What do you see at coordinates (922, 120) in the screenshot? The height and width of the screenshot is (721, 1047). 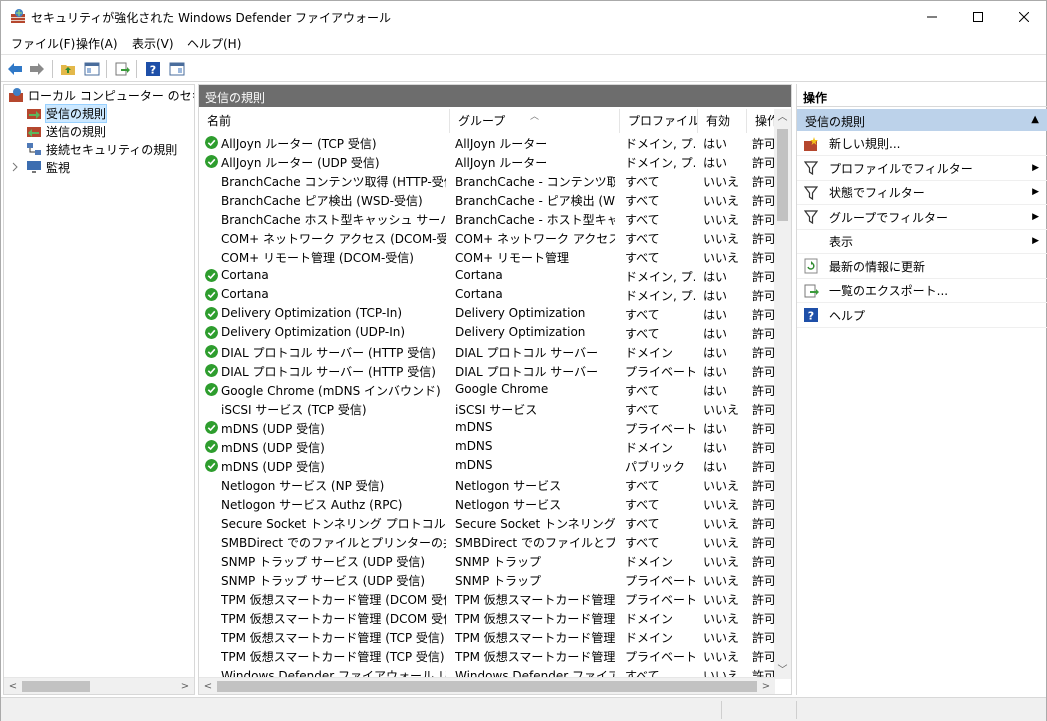 I see `actions-section-inbound-rules: 受信の規則 ▲` at bounding box center [922, 120].